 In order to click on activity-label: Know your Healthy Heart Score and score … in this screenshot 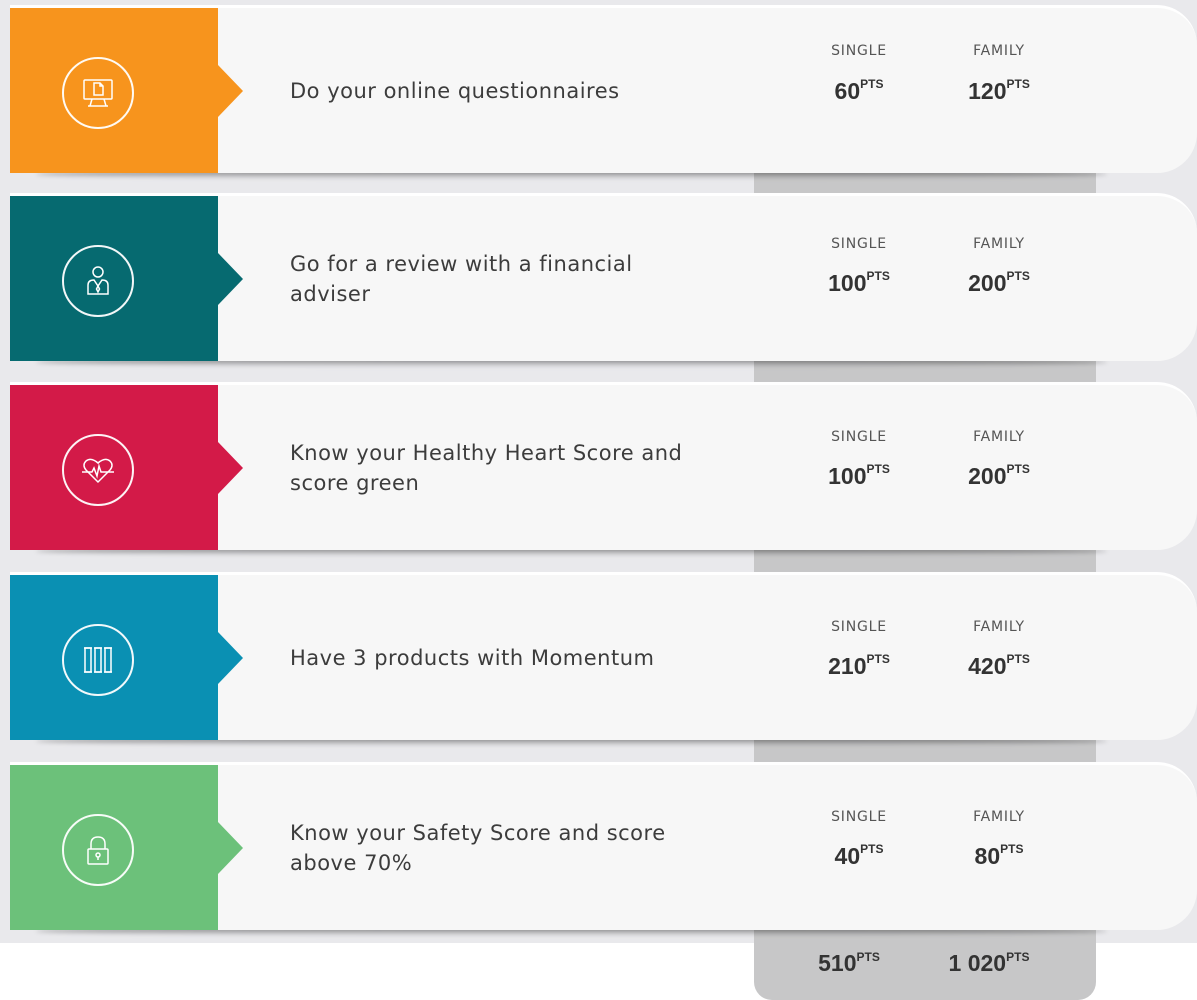, I will do `click(486, 467)`.